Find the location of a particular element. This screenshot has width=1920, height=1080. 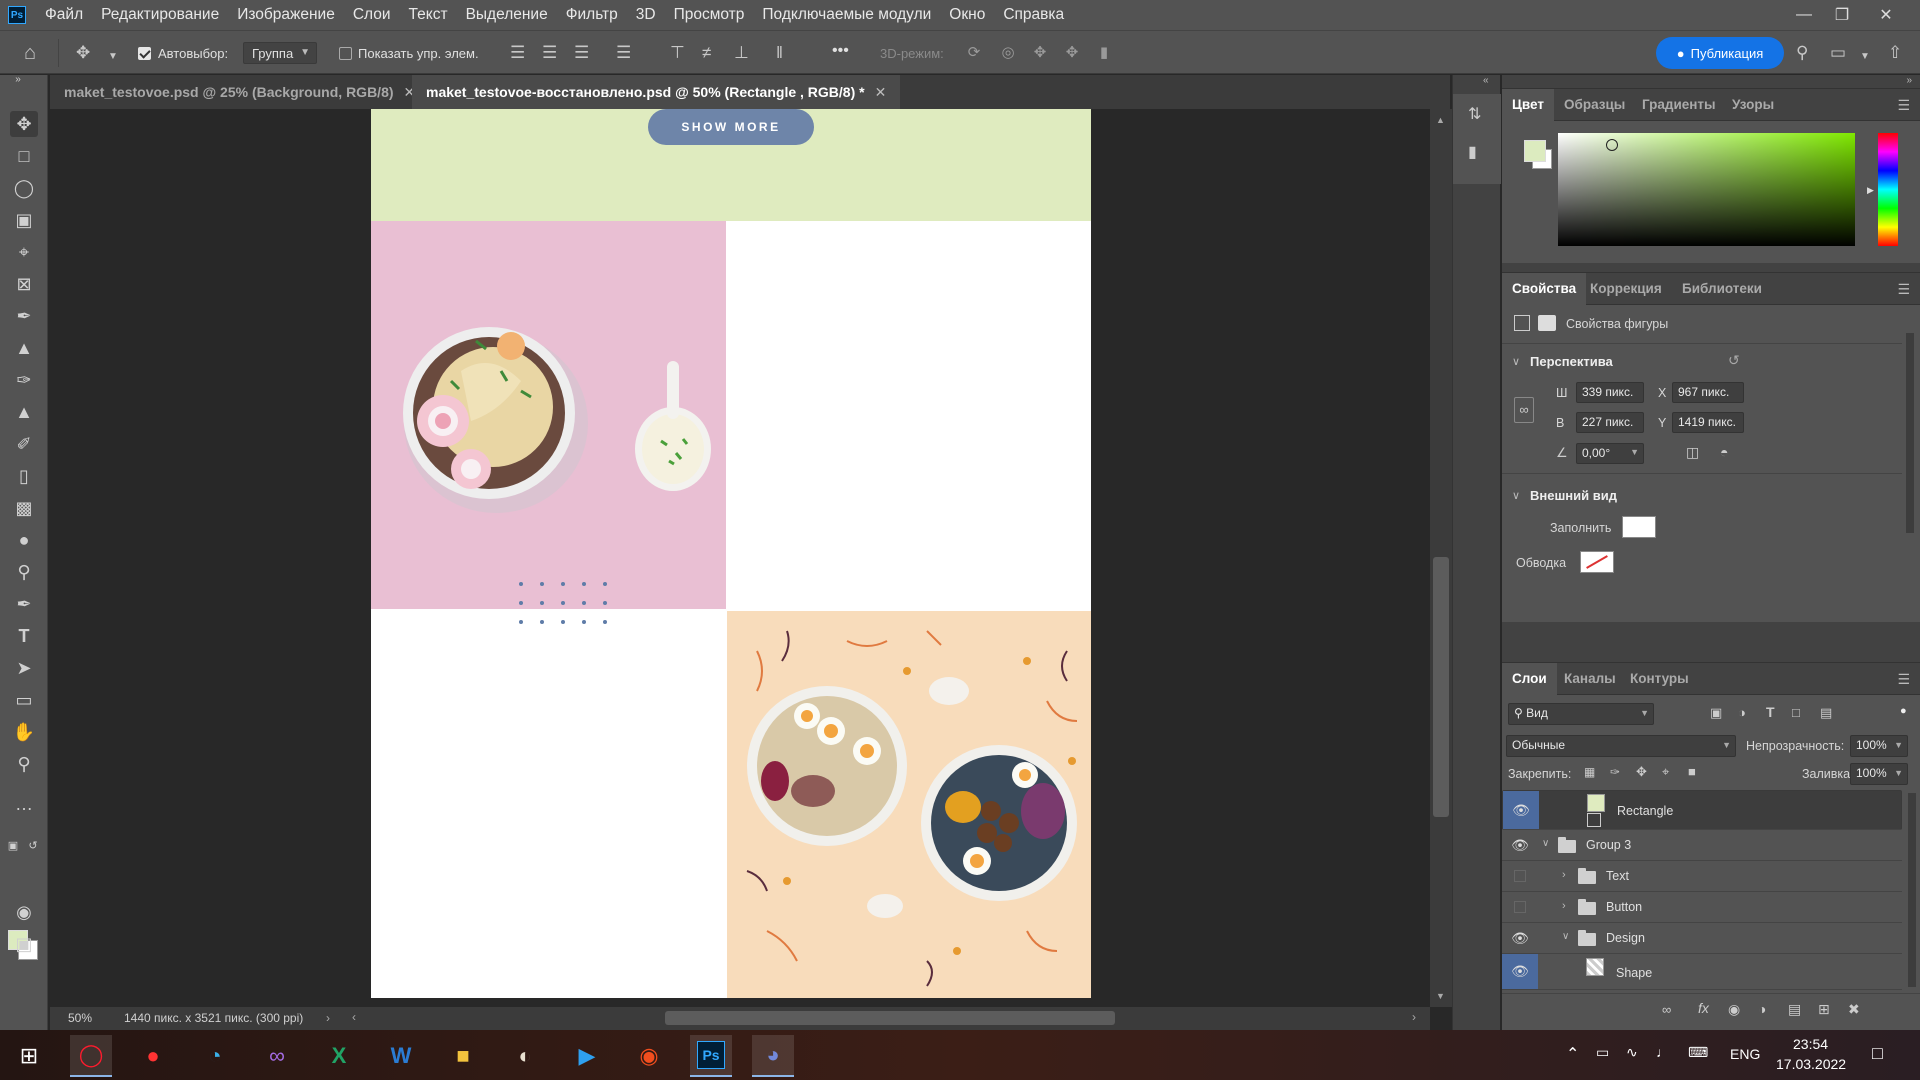

lock-all-icon: ■ is located at coordinates (1692, 771).